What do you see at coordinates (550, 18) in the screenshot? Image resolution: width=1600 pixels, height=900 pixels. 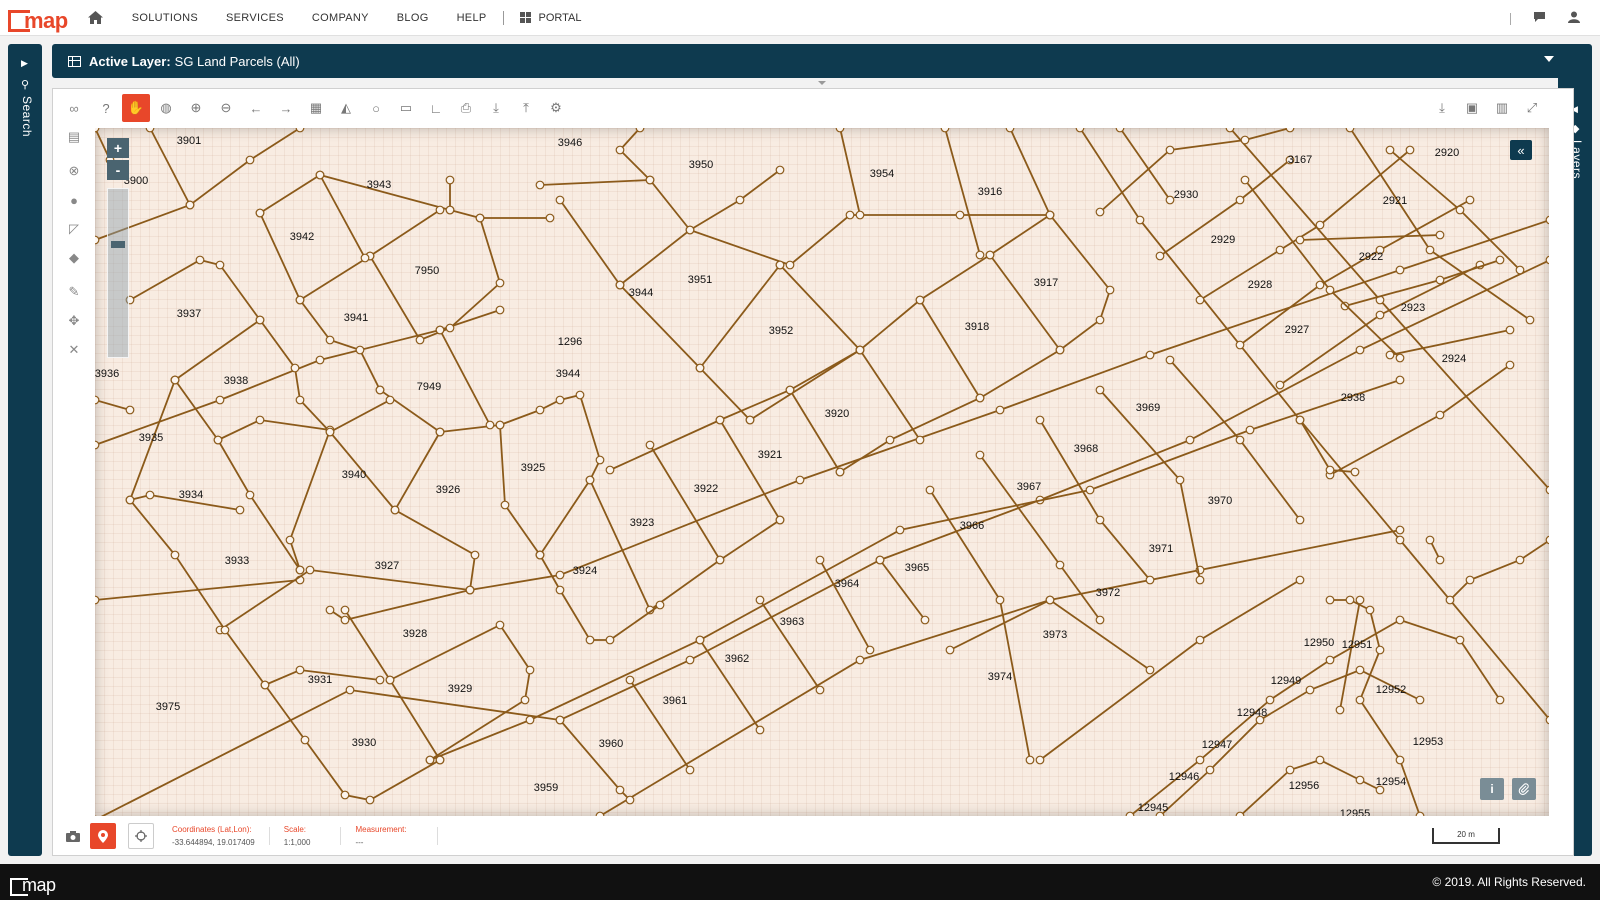 I see `nav-portal: PORTAL` at bounding box center [550, 18].